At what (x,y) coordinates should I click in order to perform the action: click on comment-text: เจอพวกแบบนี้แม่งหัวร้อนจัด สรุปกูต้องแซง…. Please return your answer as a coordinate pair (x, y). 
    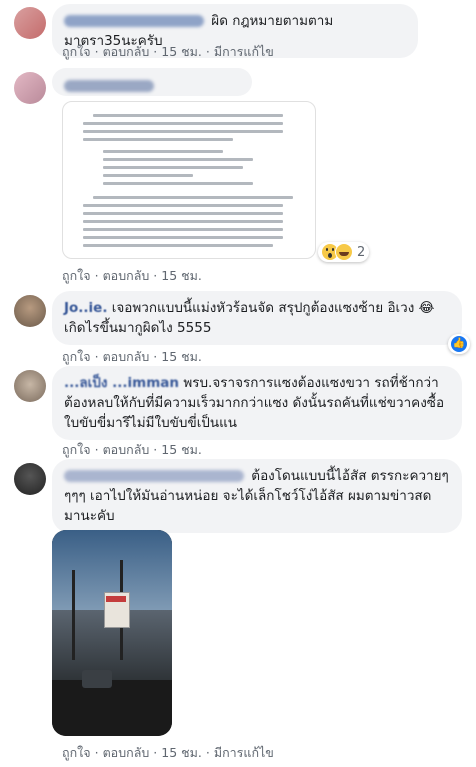
    Looking at the image, I should click on (249, 318).